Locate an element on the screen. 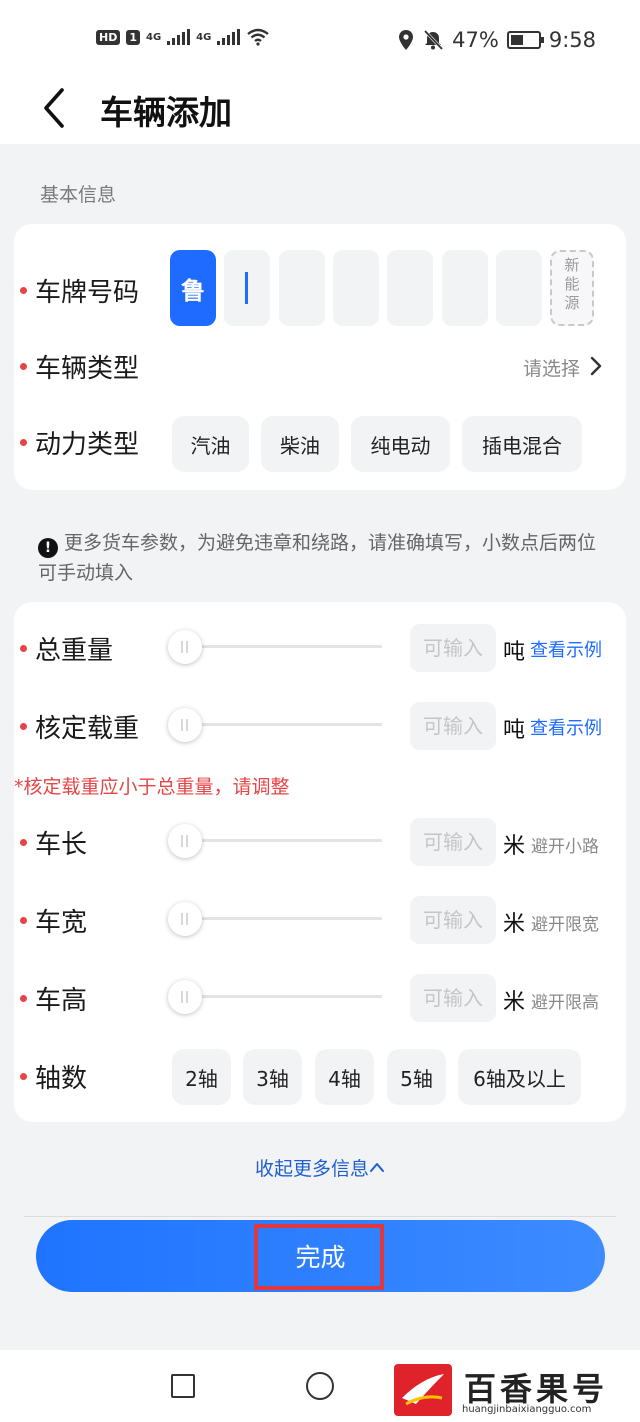  vehicle-type-label-text: 车辆类型 is located at coordinates (87, 369).